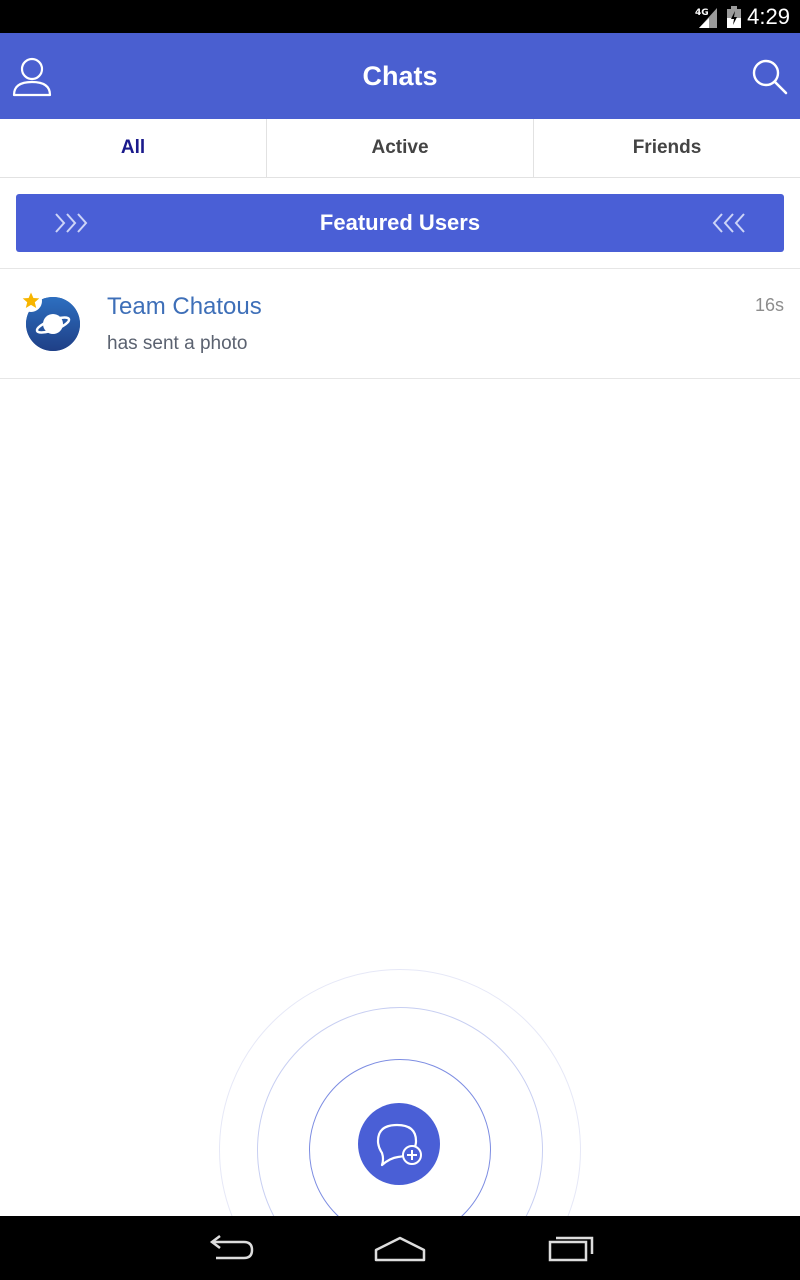 The width and height of the screenshot is (800, 1280). What do you see at coordinates (400, 16) in the screenshot?
I see `status-bar: 4G 4:29` at bounding box center [400, 16].